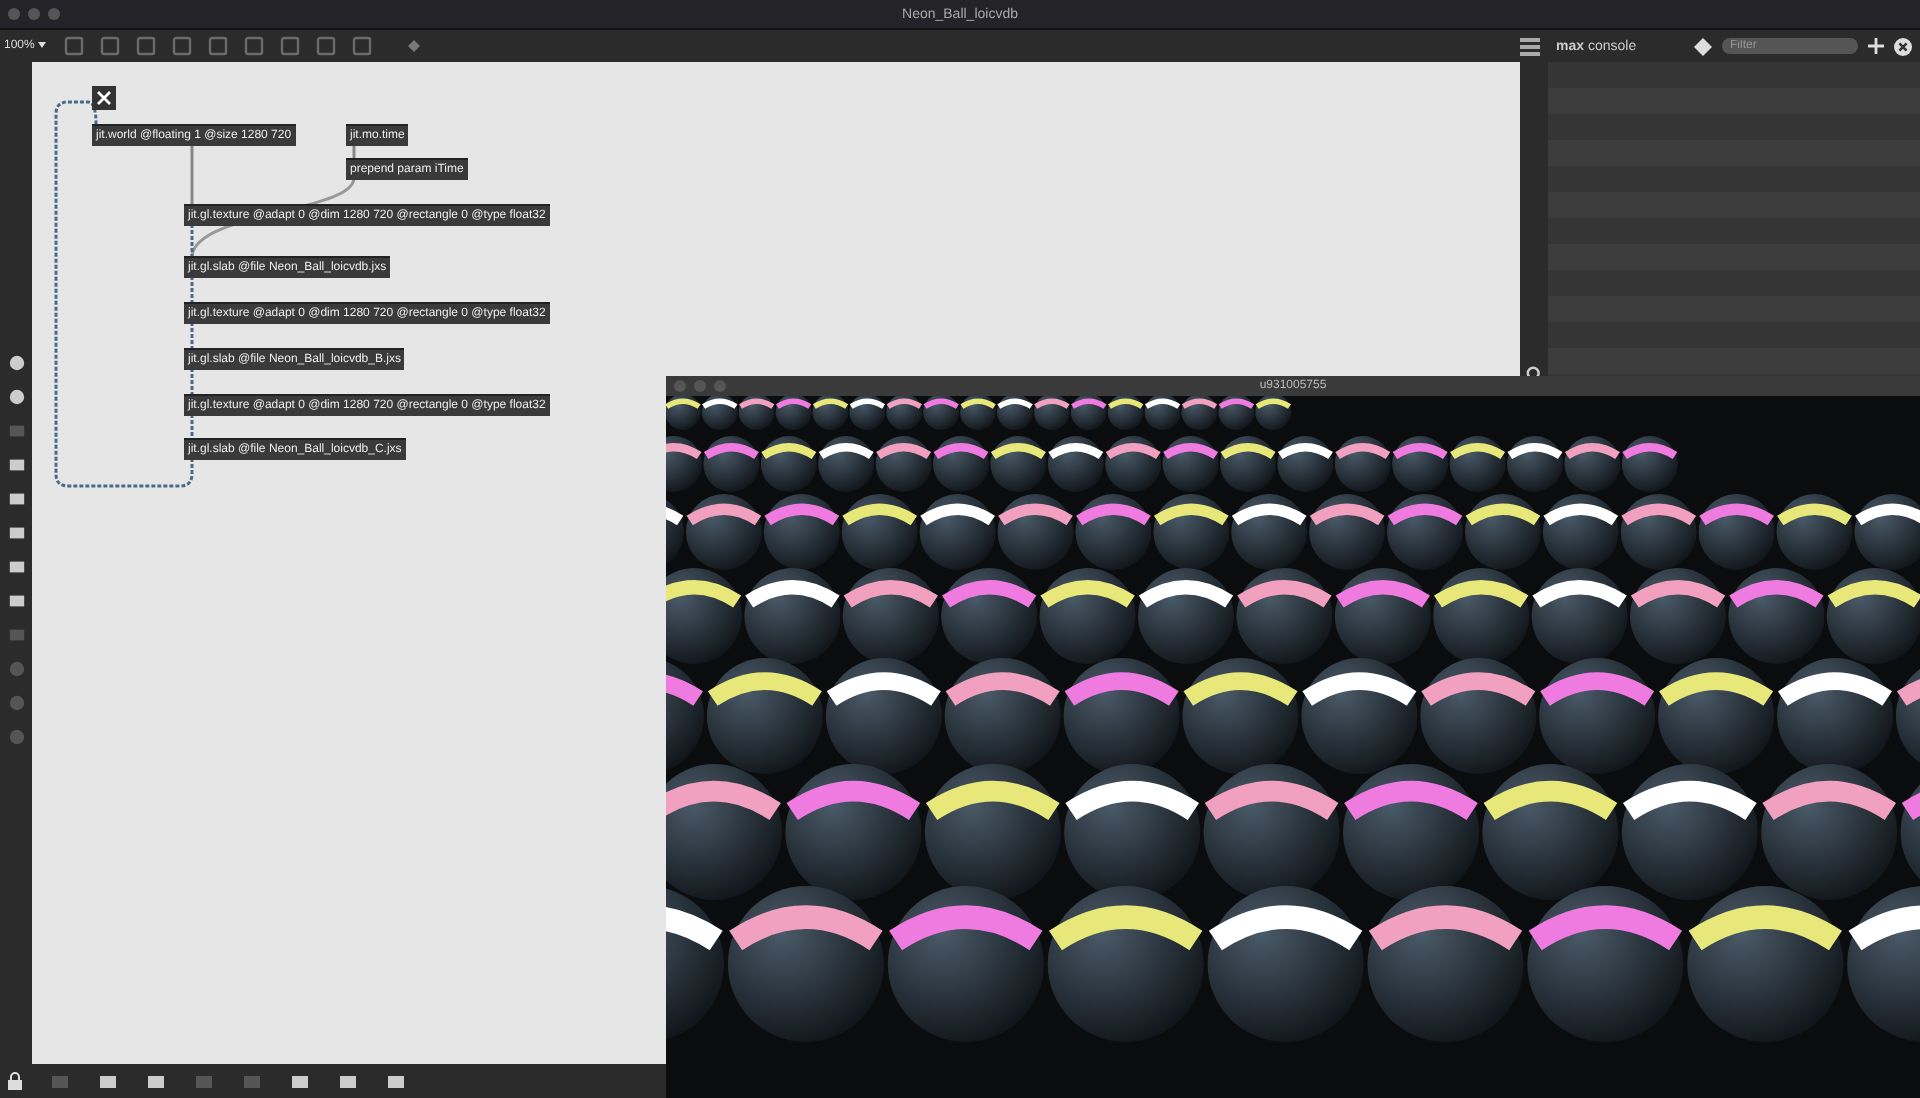 The width and height of the screenshot is (1920, 1098). What do you see at coordinates (1903, 46) in the screenshot?
I see `close-icon` at bounding box center [1903, 46].